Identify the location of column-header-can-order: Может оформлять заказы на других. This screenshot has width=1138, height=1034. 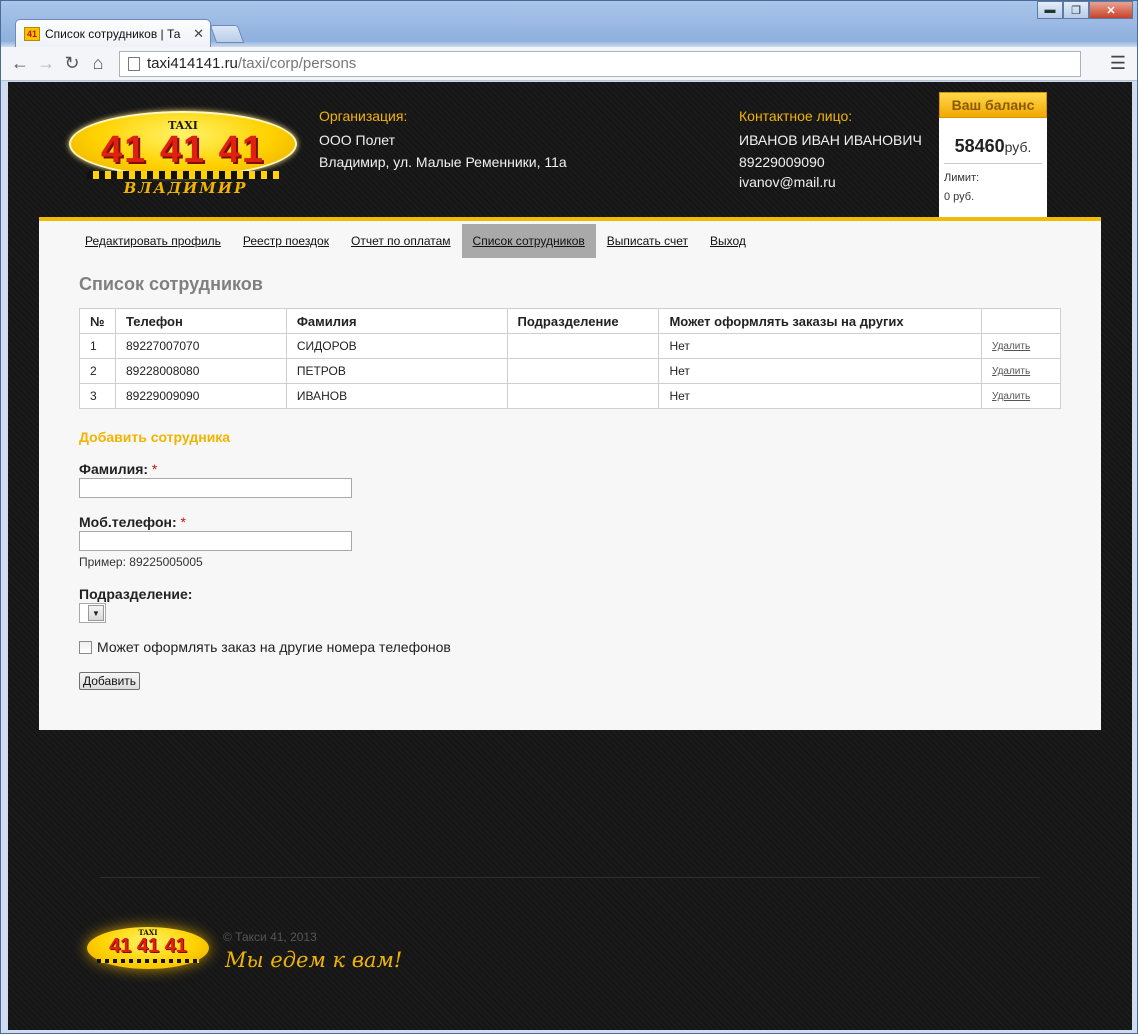
(820, 321).